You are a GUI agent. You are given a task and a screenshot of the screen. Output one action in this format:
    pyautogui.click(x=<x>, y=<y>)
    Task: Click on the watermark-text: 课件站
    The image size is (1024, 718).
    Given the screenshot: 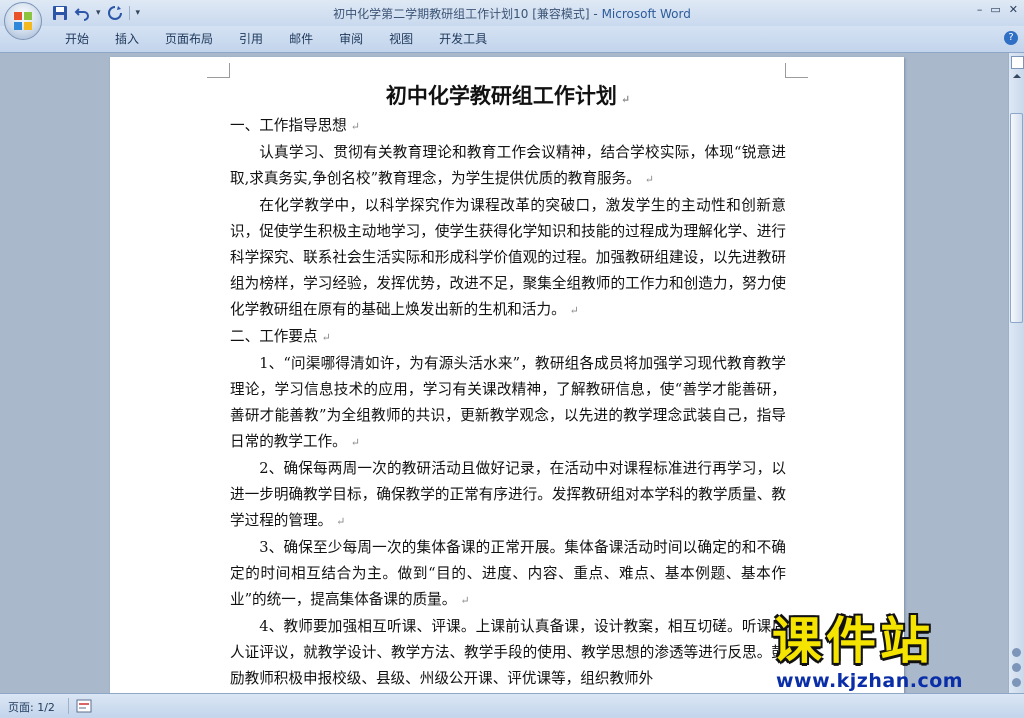 What is the action you would take?
    pyautogui.click(x=853, y=641)
    